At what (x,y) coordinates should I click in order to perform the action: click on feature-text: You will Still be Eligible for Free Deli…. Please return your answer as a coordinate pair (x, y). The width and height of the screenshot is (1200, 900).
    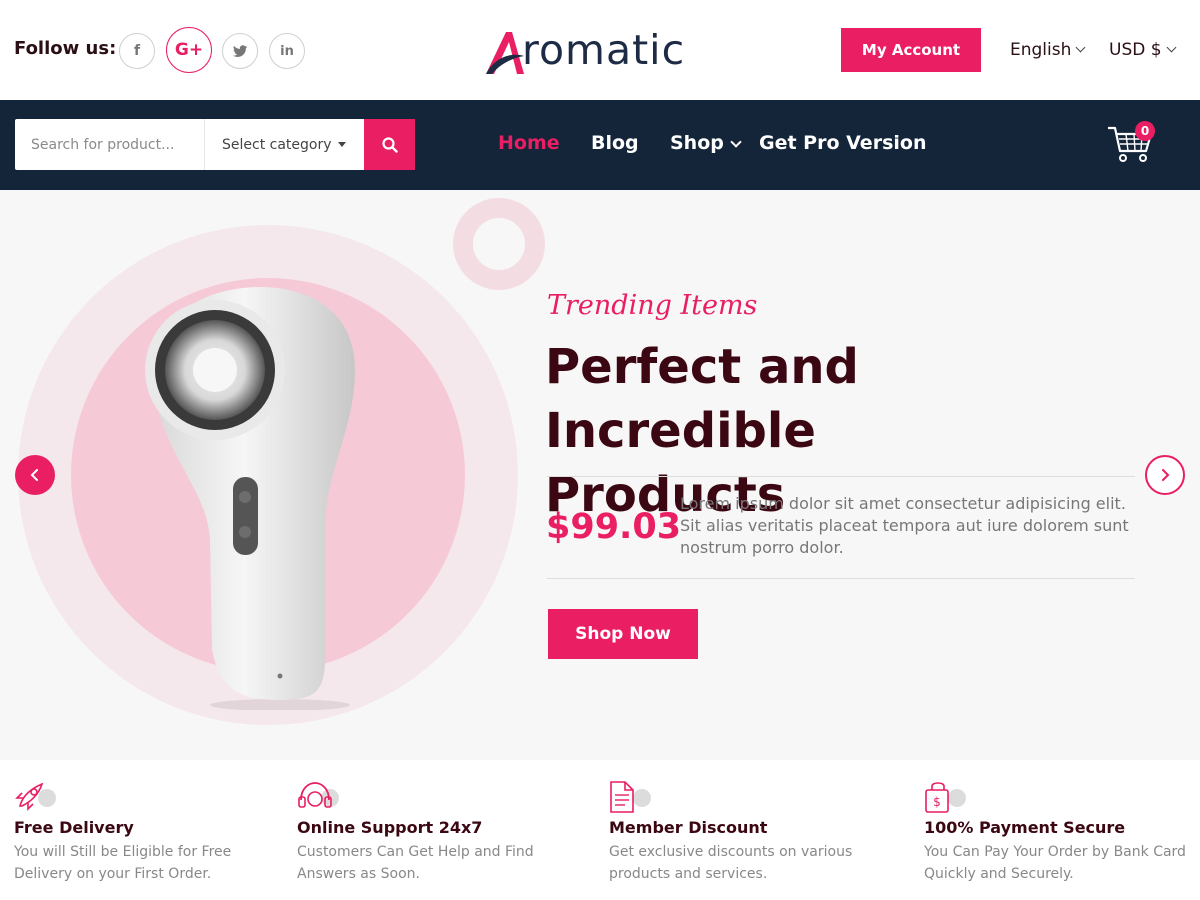
    Looking at the image, I should click on (123, 863).